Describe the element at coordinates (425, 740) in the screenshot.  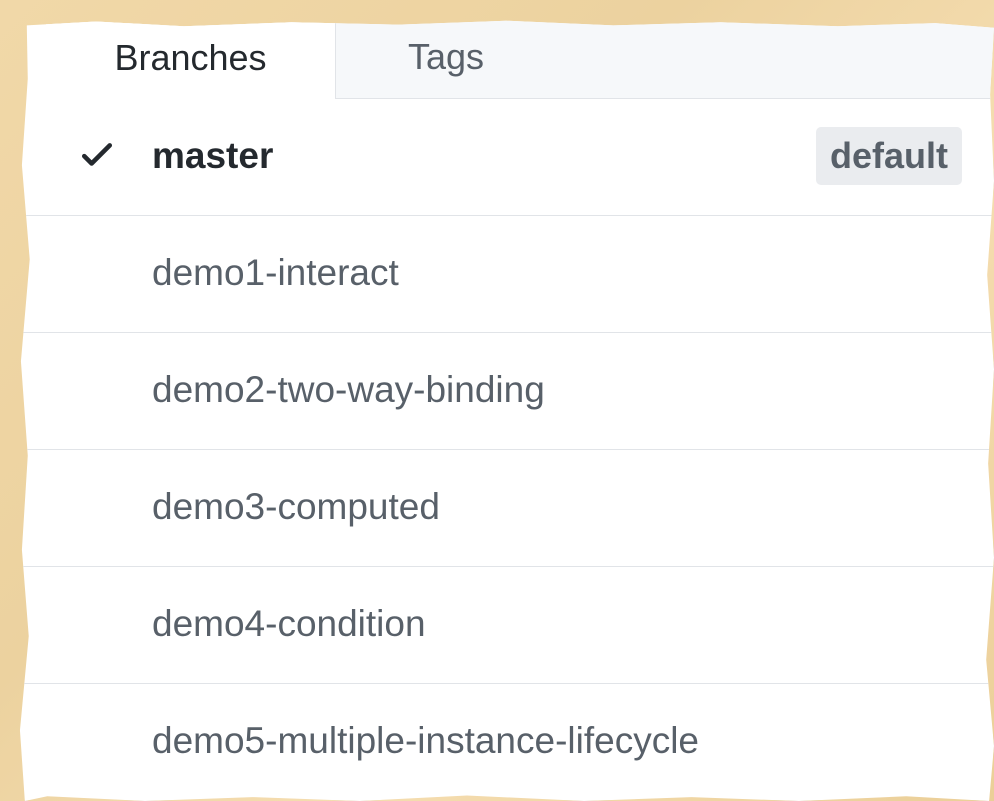
I see `branch-item-label: demo5-multiple-instance-lifecycle` at that location.